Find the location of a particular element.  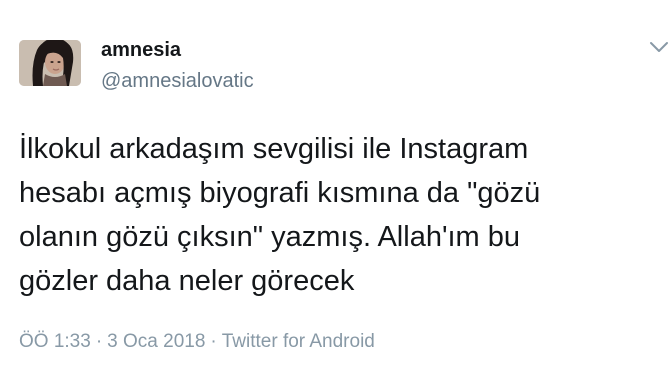

tweet-source-link: Twitter for Android is located at coordinates (298, 341).